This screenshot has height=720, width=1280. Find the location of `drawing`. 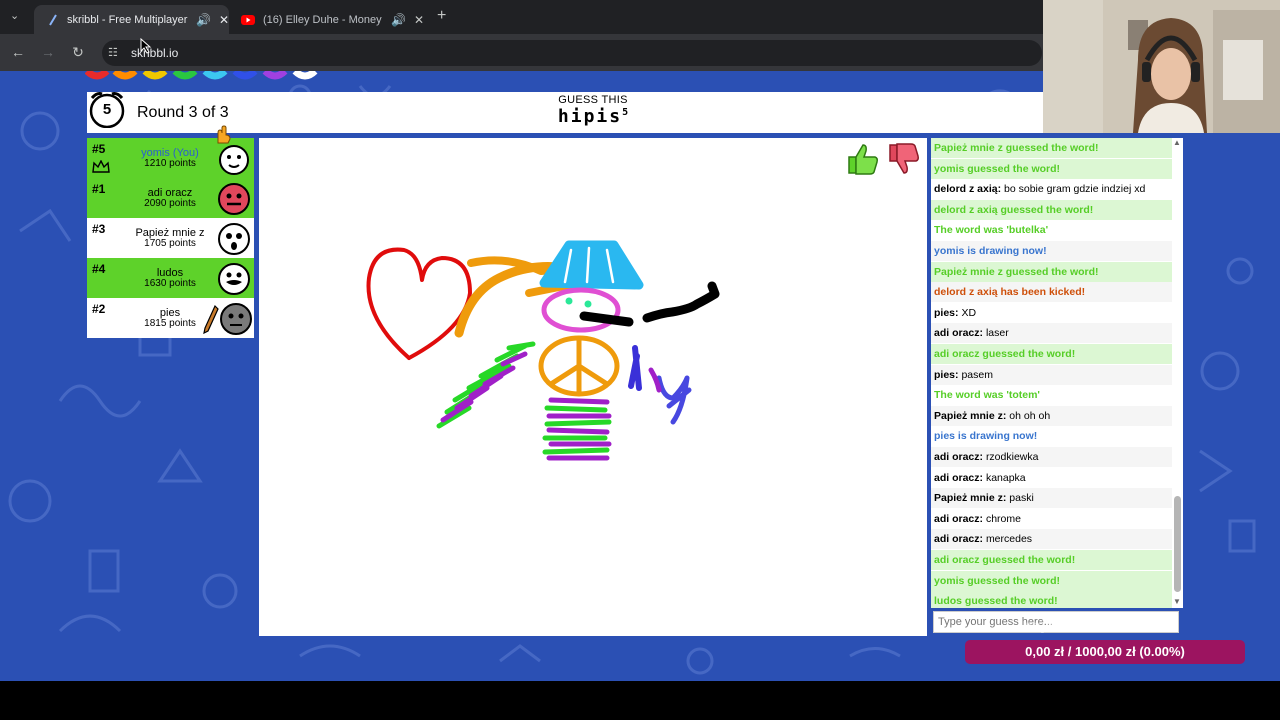

drawing is located at coordinates (543, 350).